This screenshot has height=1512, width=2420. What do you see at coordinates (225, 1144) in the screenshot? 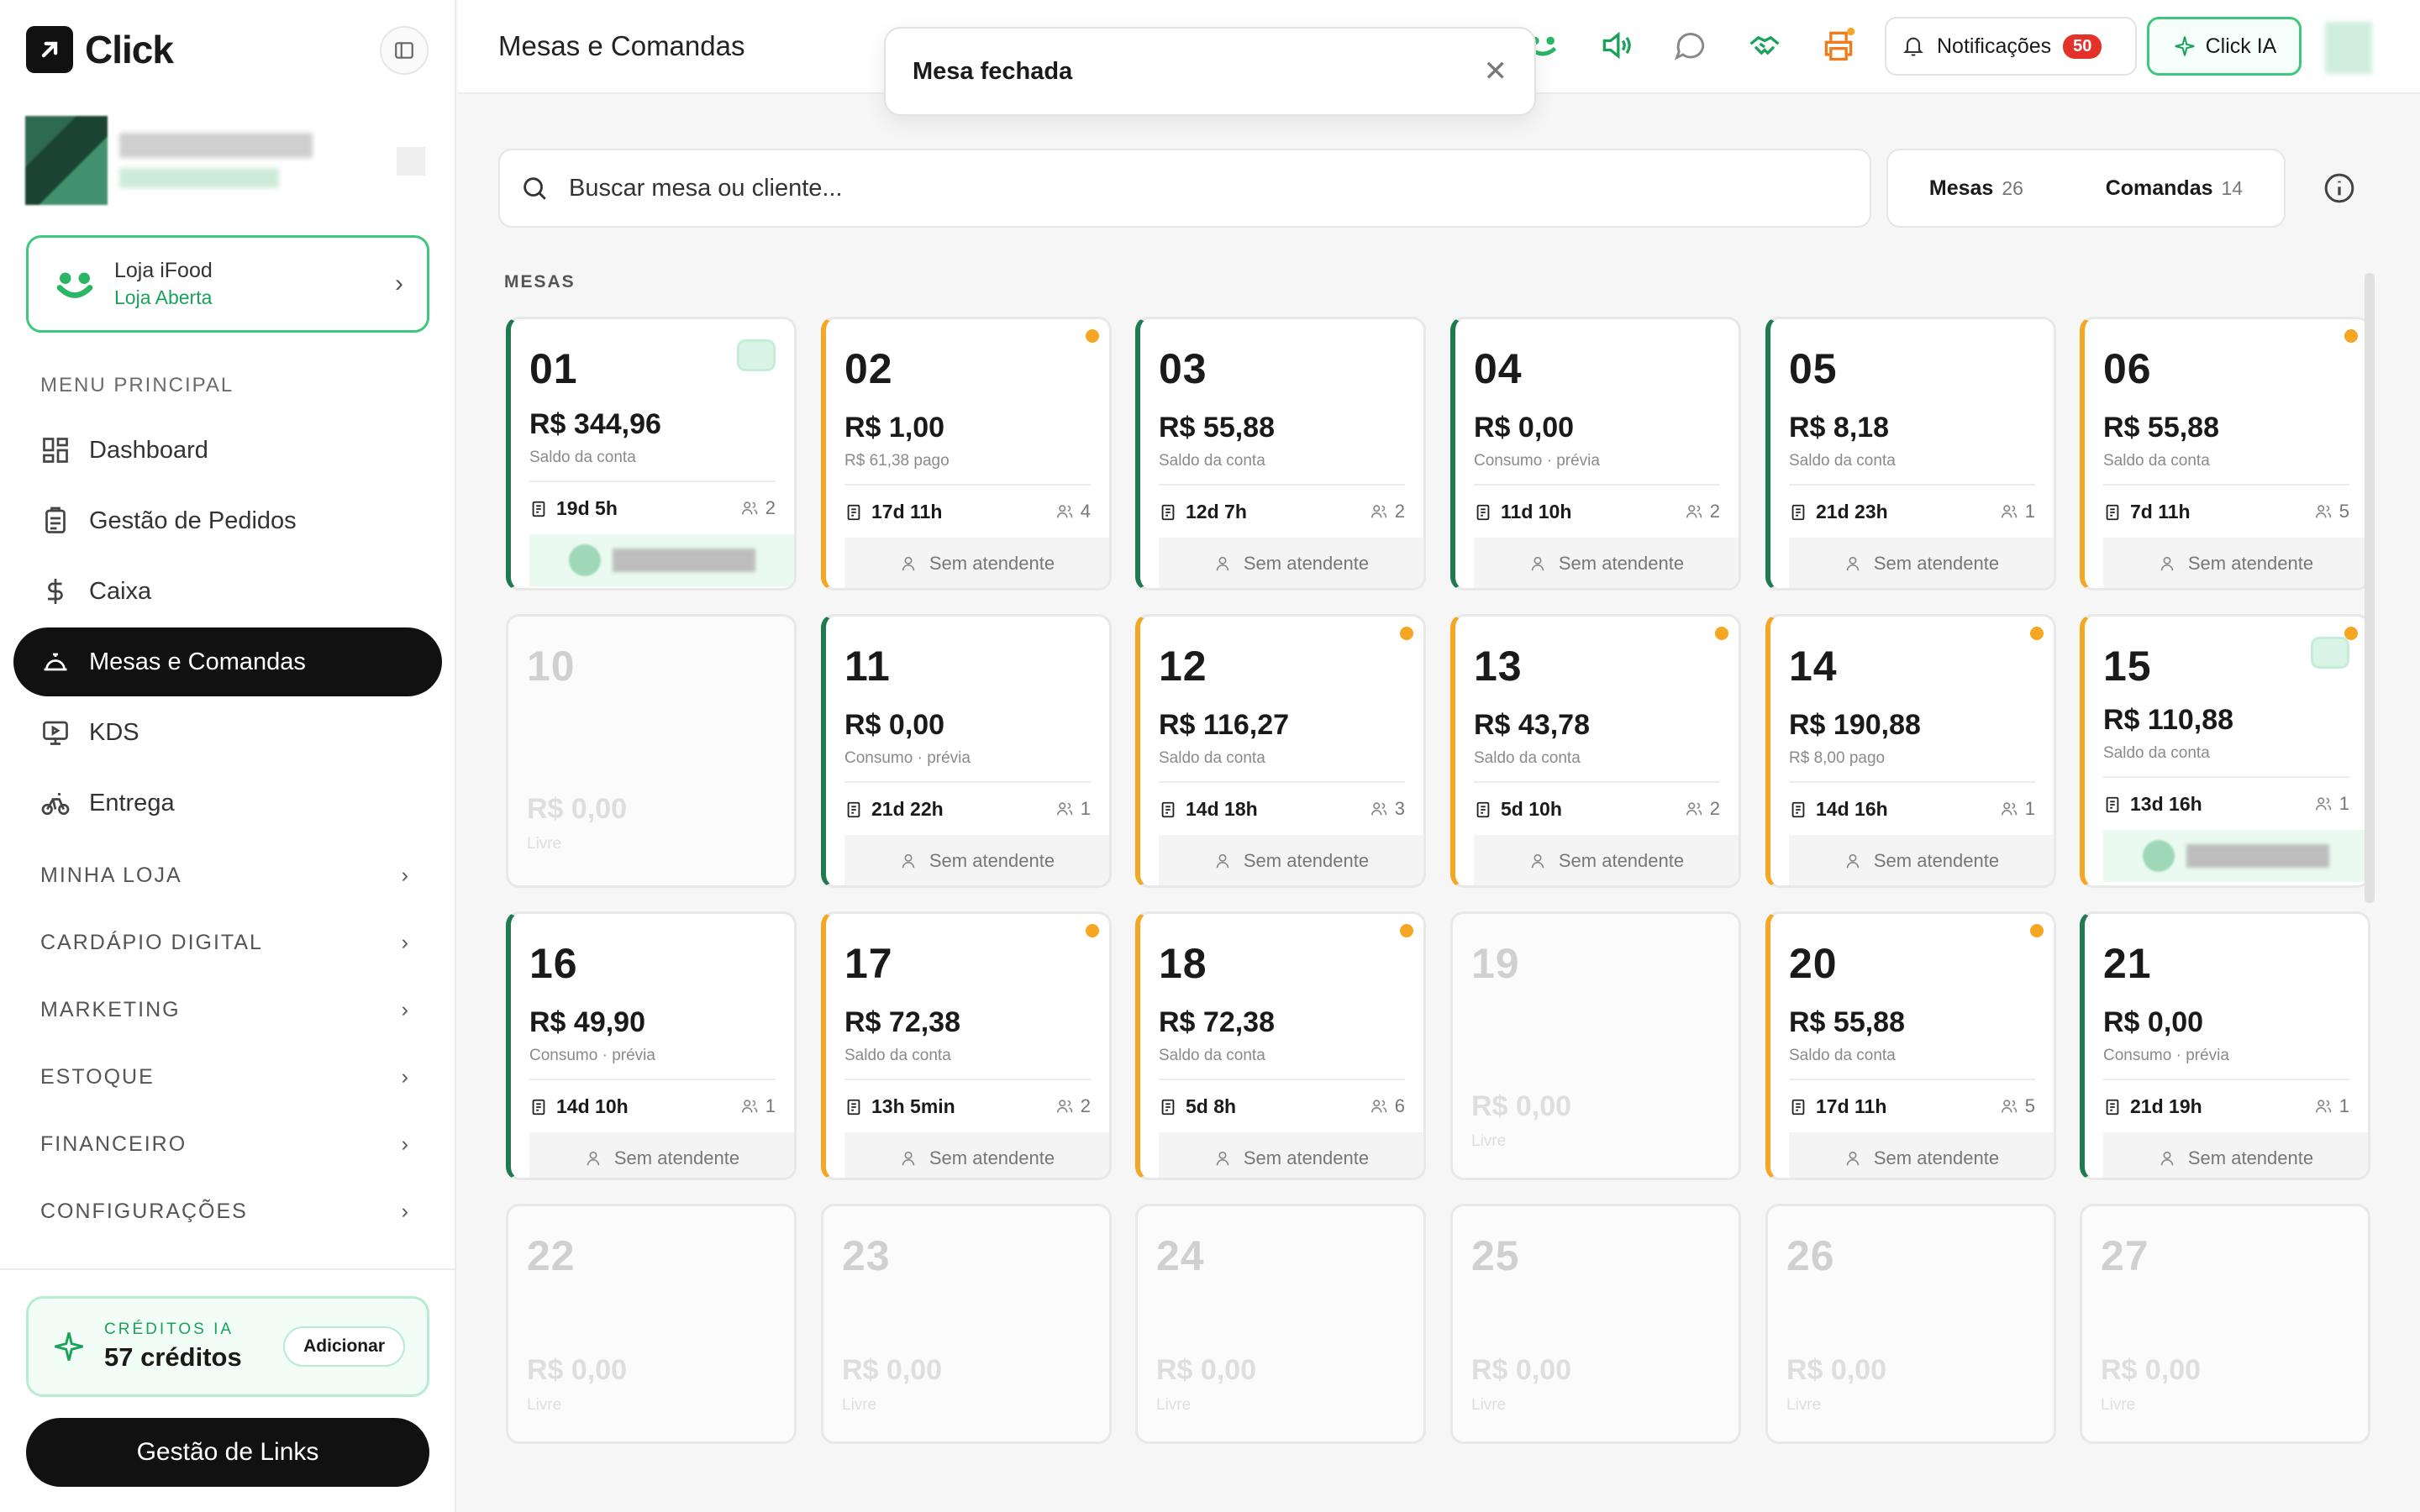
I see `sidebar-group-financeiro: FINANCEIRO ›` at bounding box center [225, 1144].